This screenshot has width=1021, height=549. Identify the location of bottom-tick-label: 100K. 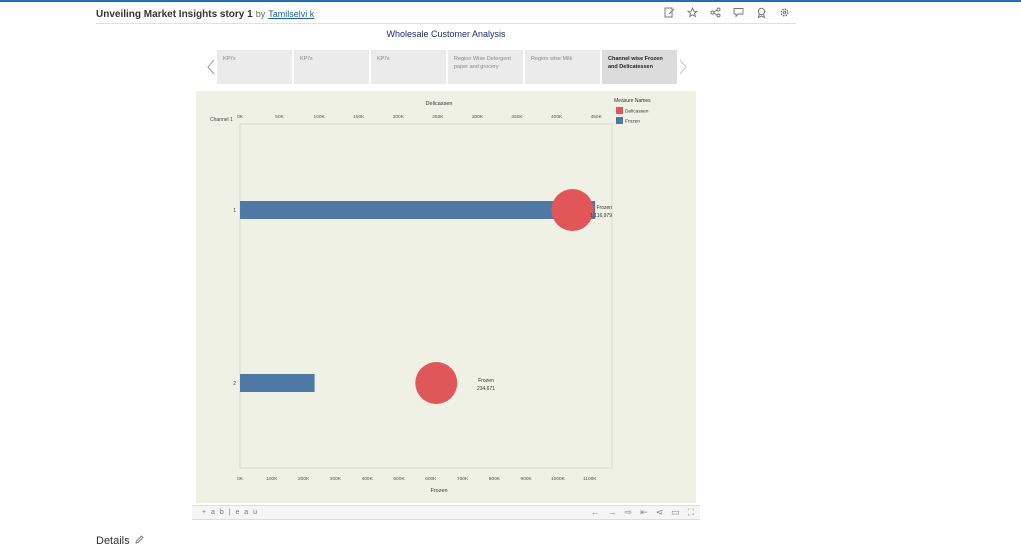
(272, 479).